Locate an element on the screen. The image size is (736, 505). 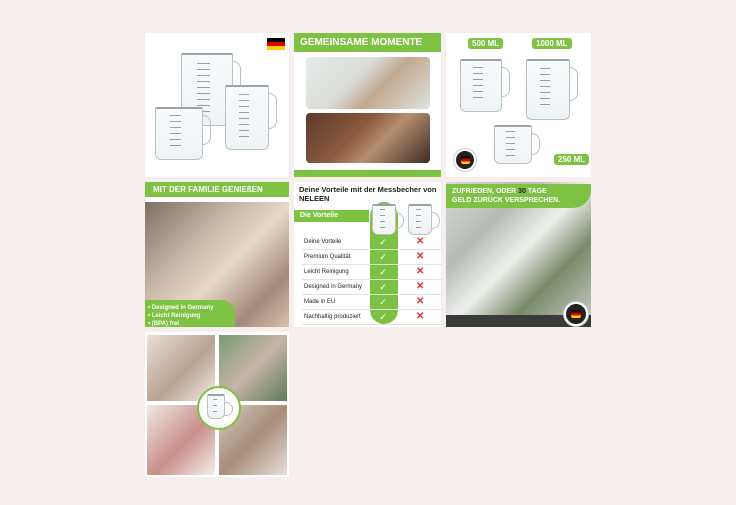
benefit-row-label: Premium Qualität is located at coordinates (327, 257).